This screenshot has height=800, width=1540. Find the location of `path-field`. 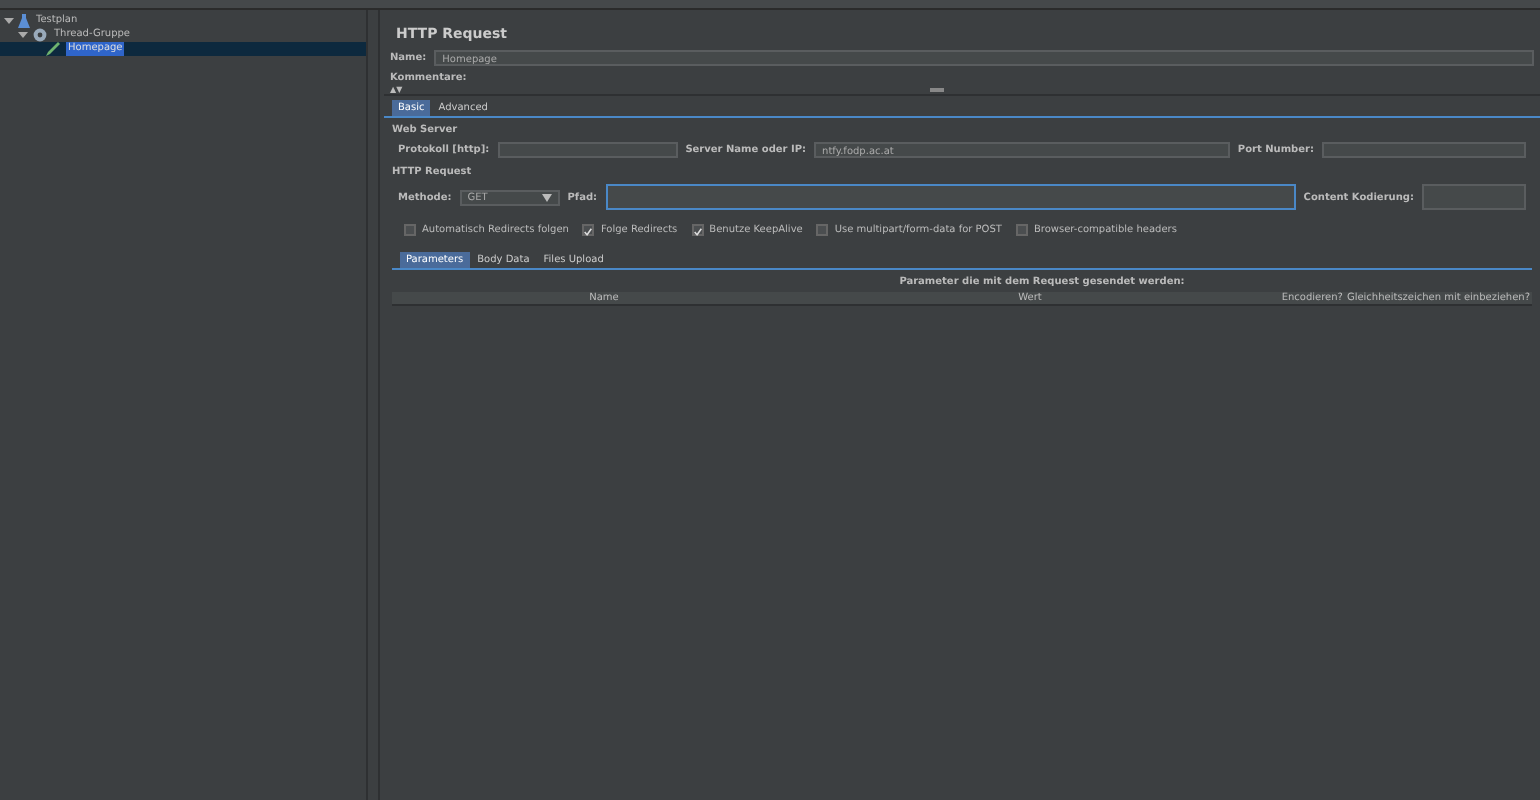

path-field is located at coordinates (950, 197).